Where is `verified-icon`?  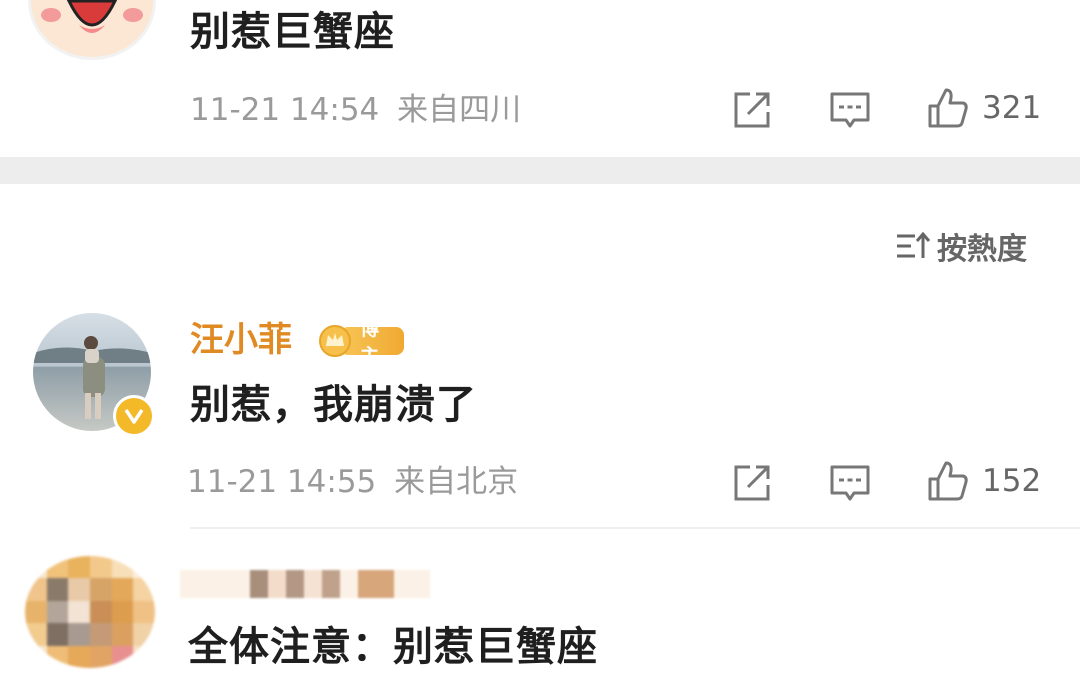 verified-icon is located at coordinates (134, 416).